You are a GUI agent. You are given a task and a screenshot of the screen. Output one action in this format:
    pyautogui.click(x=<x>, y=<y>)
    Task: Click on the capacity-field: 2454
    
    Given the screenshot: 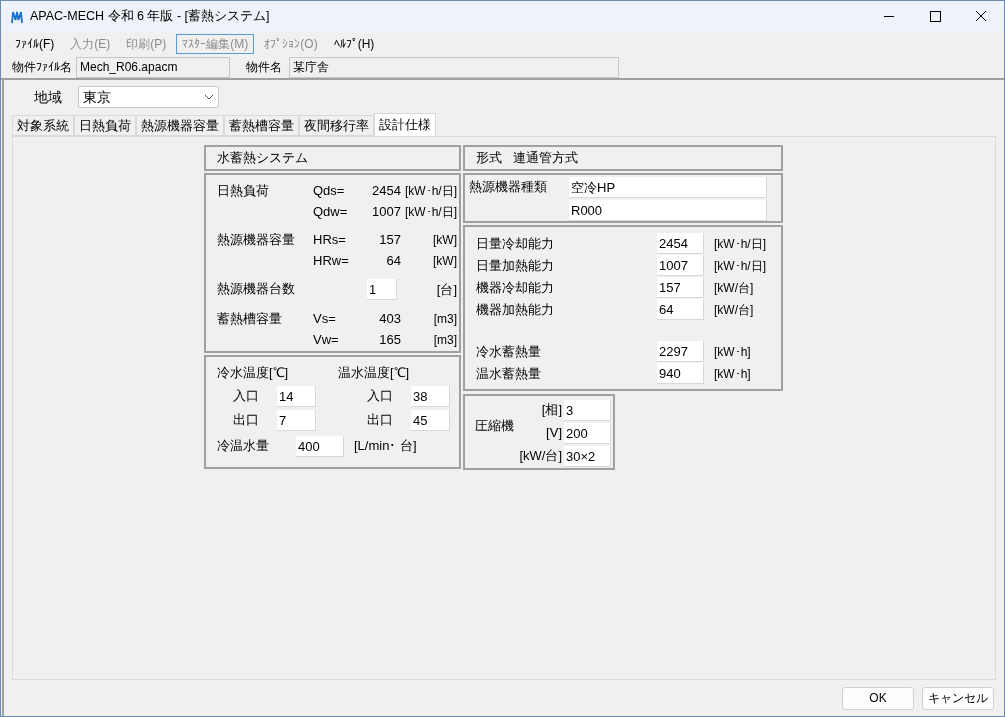 What is the action you would take?
    pyautogui.click(x=680, y=243)
    